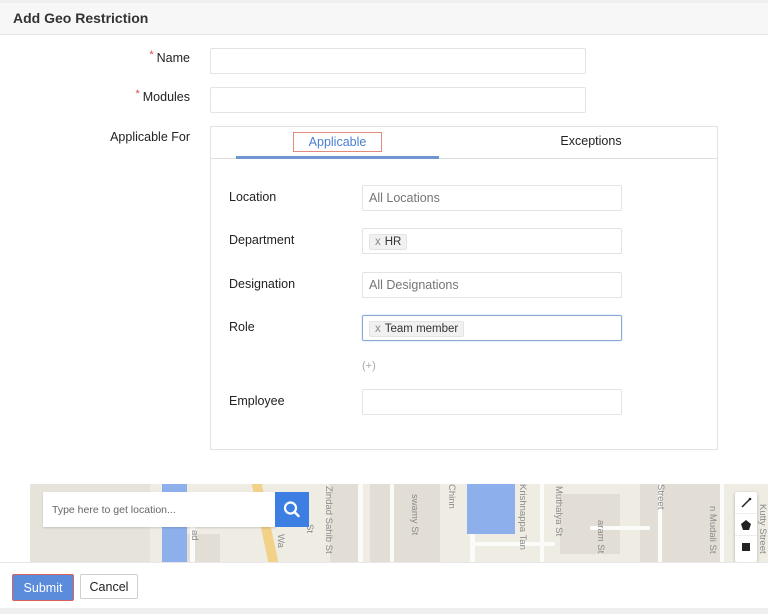 The width and height of the screenshot is (768, 614). What do you see at coordinates (388, 242) in the screenshot?
I see `department-chip: x HR` at bounding box center [388, 242].